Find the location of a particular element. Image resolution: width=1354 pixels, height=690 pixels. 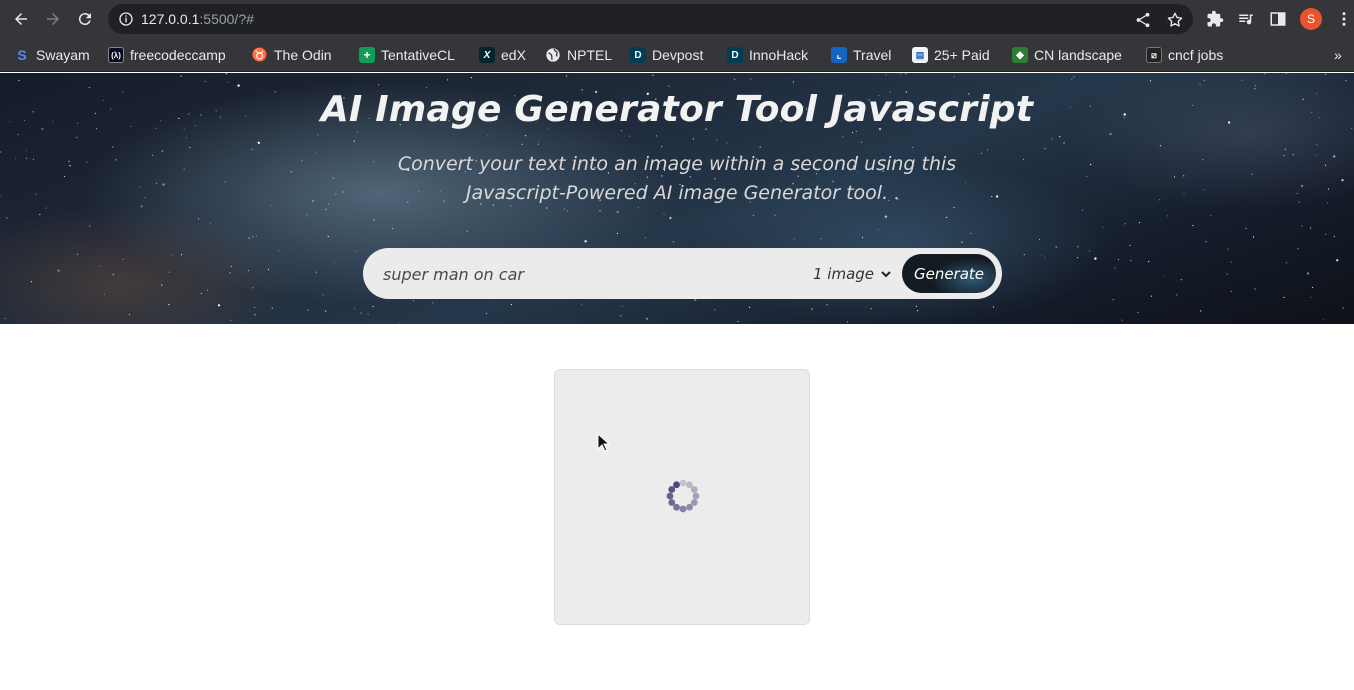

browser-menu-button is located at coordinates (1344, 19).